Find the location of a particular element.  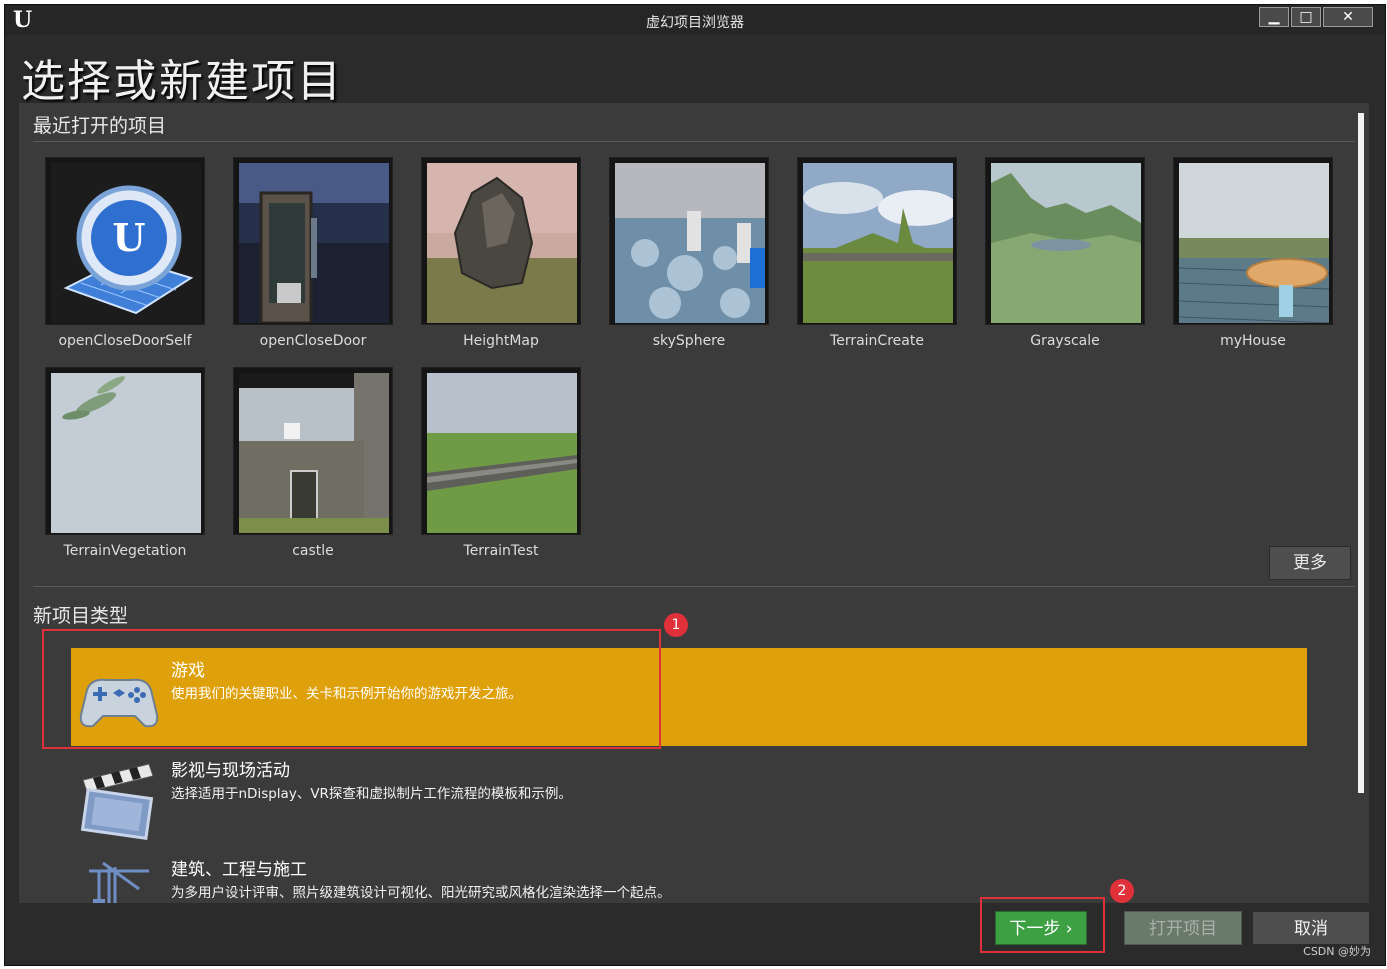

project-name: TerrainTest is located at coordinates (501, 551).